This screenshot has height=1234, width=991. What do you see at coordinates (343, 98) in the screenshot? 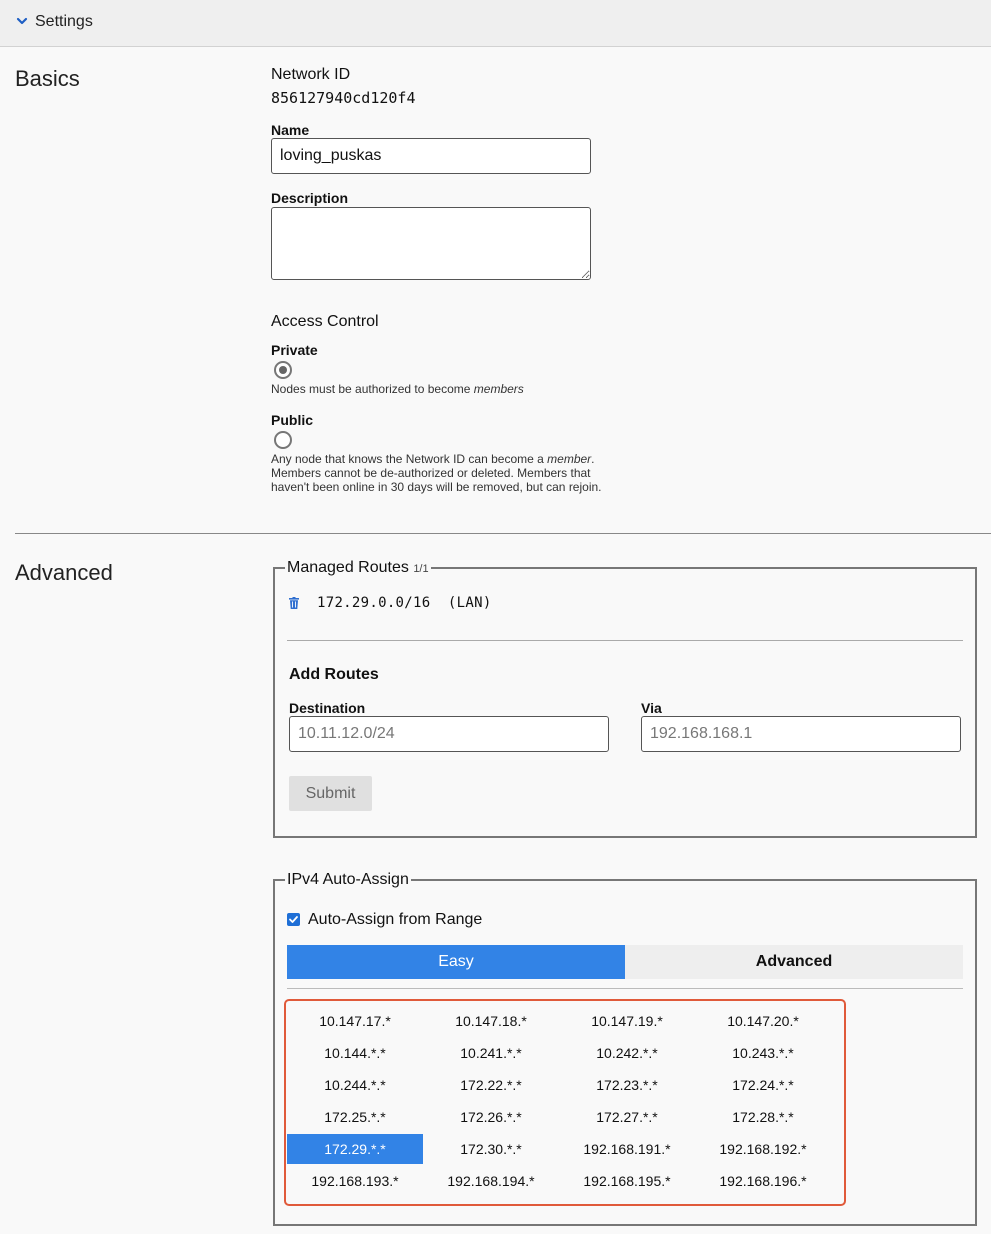
I see `network-id-value: 856127940cd120f4` at bounding box center [343, 98].